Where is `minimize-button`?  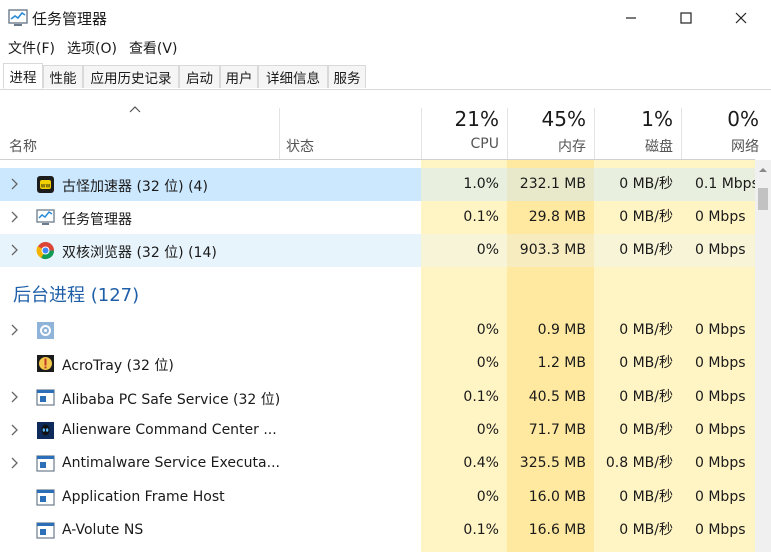
minimize-button is located at coordinates (631, 18).